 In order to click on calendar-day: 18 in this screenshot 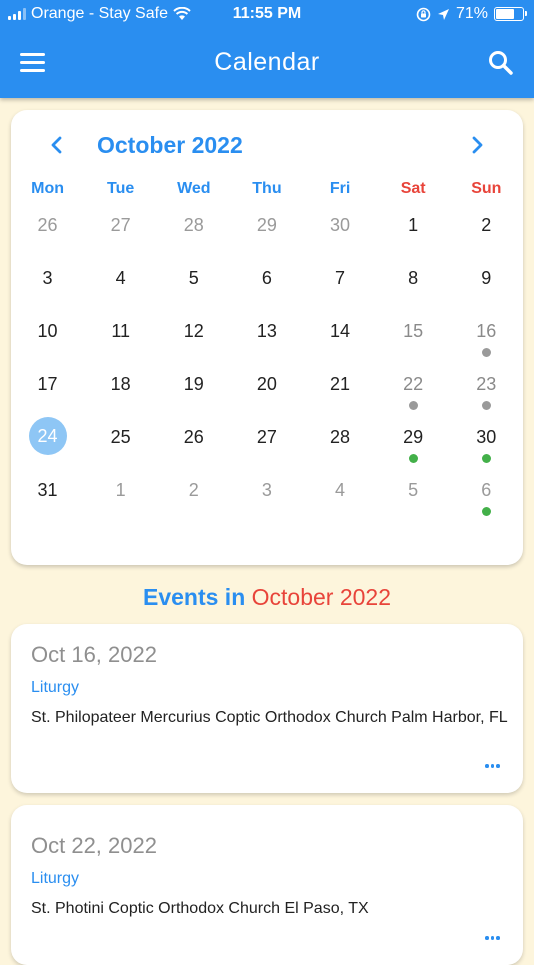, I will do `click(120, 389)`.